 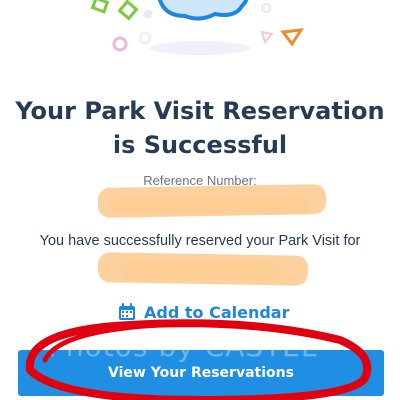 I want to click on reference-redaction-inner, so click(x=210, y=206).